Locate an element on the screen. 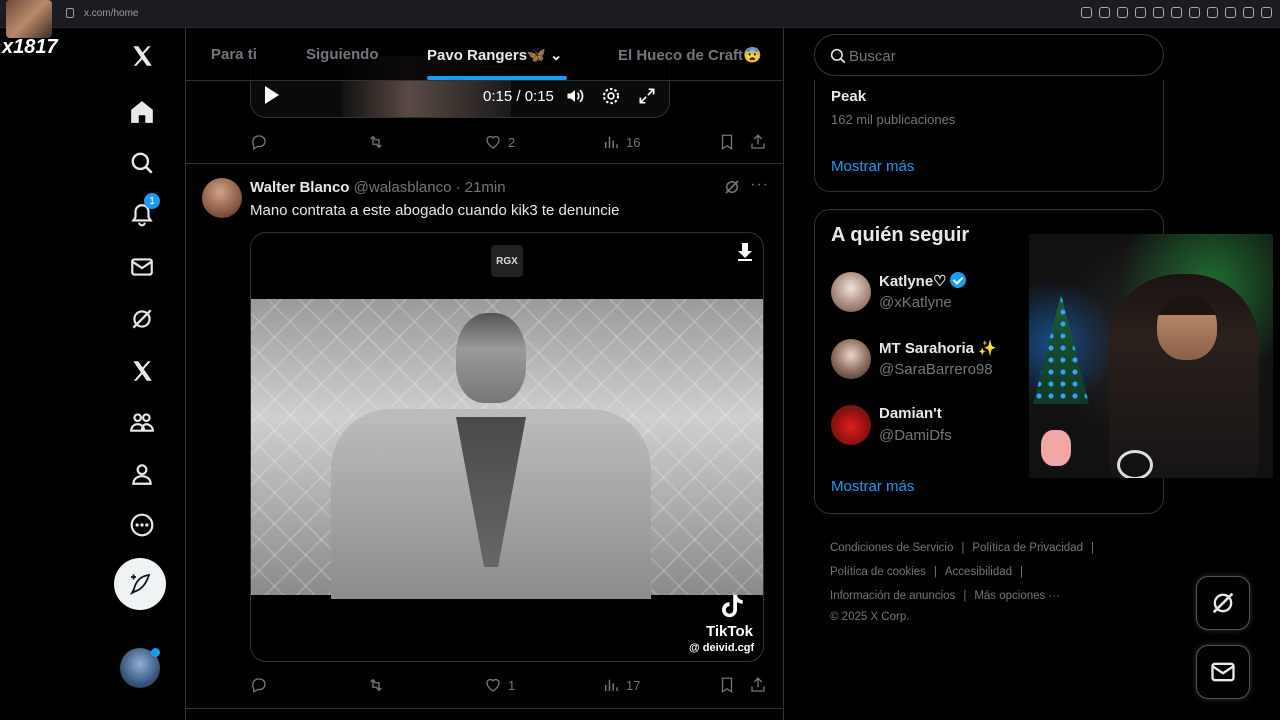 The height and width of the screenshot is (720, 1280). follow-user-name: Katlyne♡ is located at coordinates (922, 281).